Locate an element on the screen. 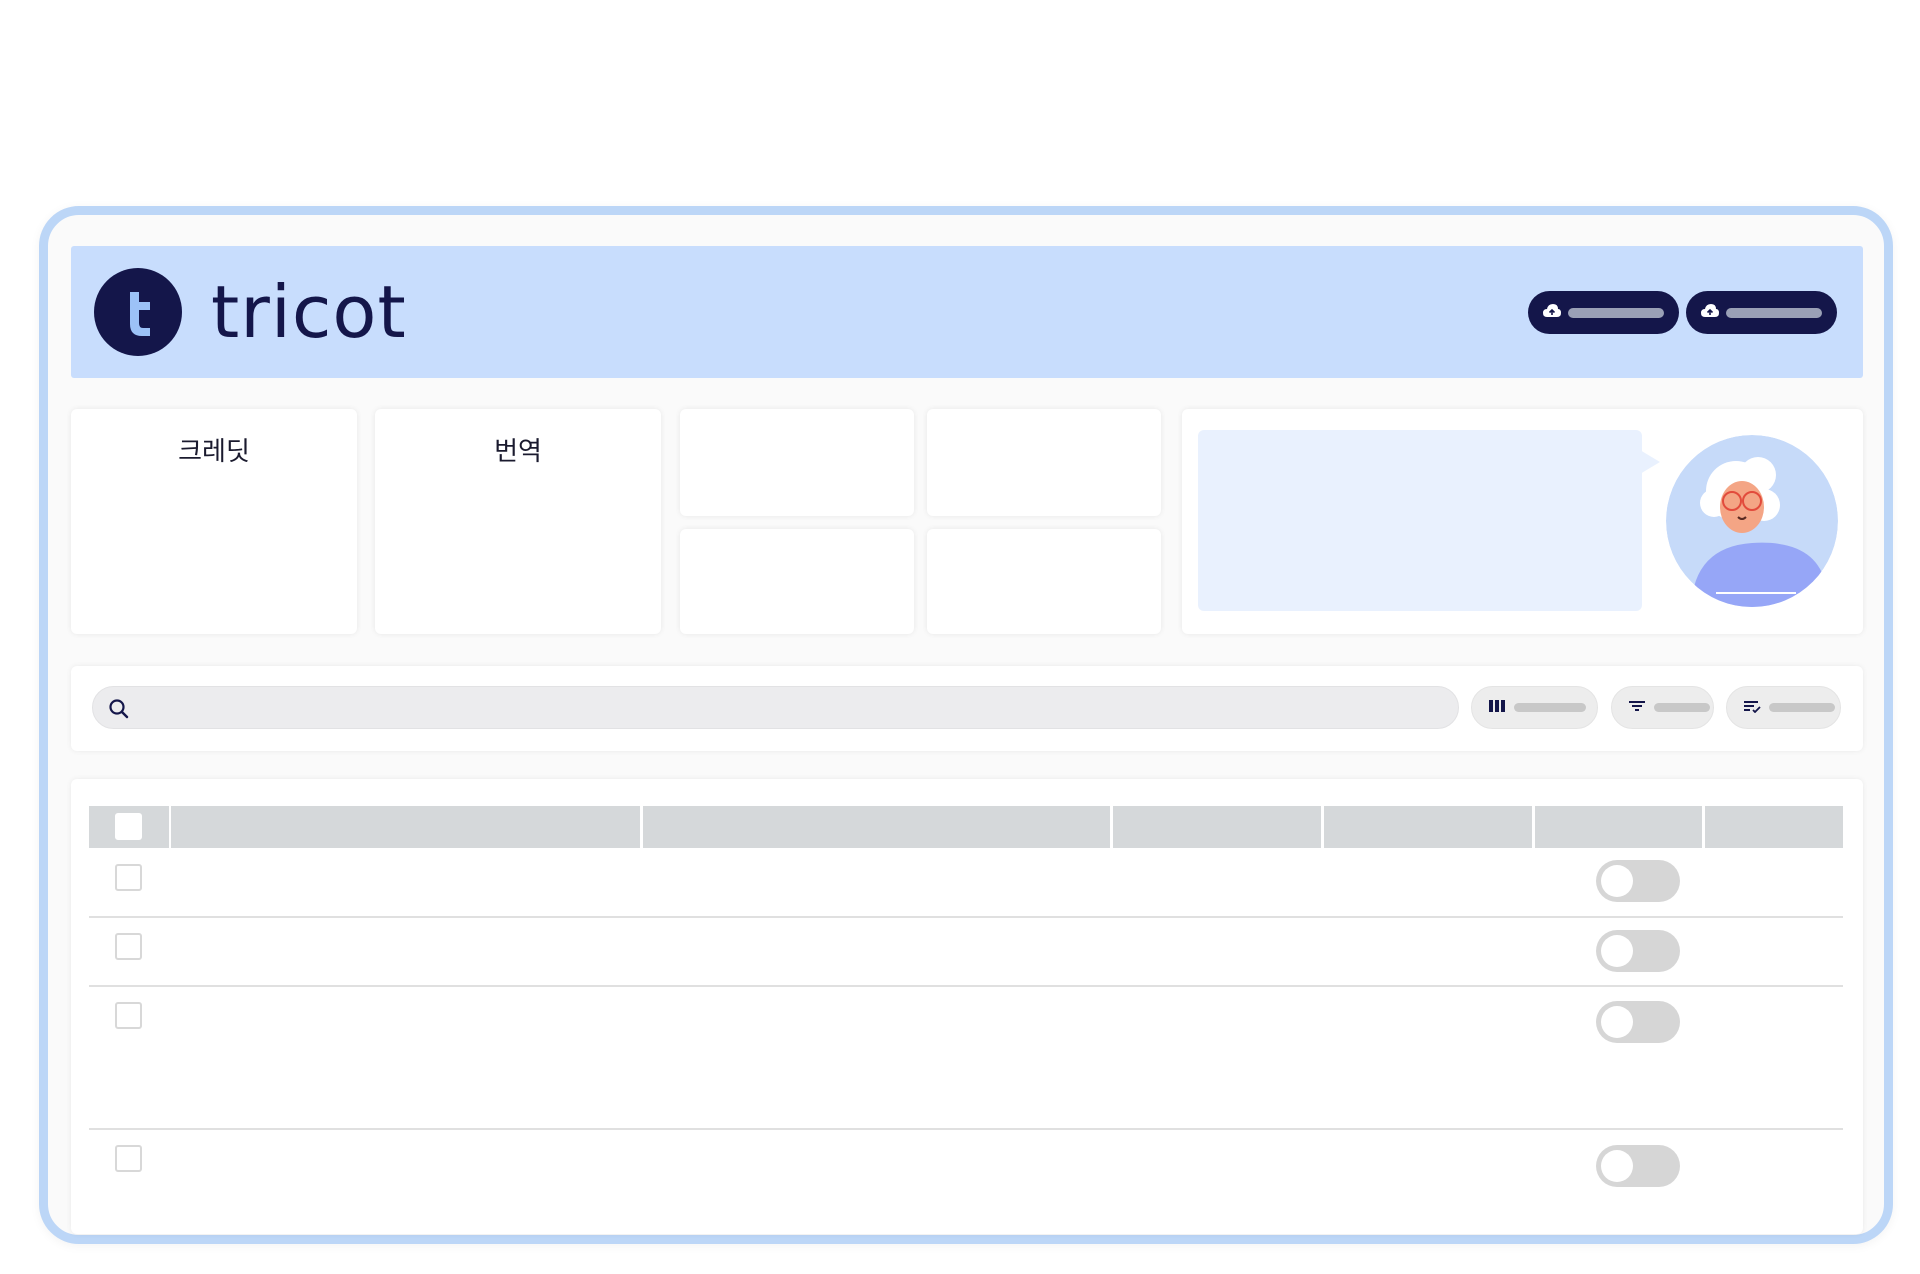 This screenshot has height=1274, width=1920. credit-card: 크레딧 is located at coordinates (214, 521).